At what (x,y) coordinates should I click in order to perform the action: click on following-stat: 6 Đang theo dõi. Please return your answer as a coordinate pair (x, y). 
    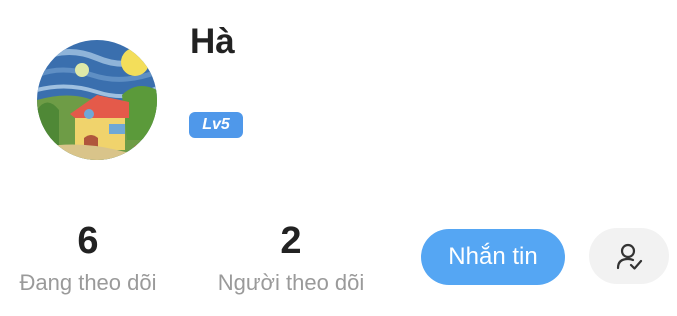
    Looking at the image, I should click on (88, 258).